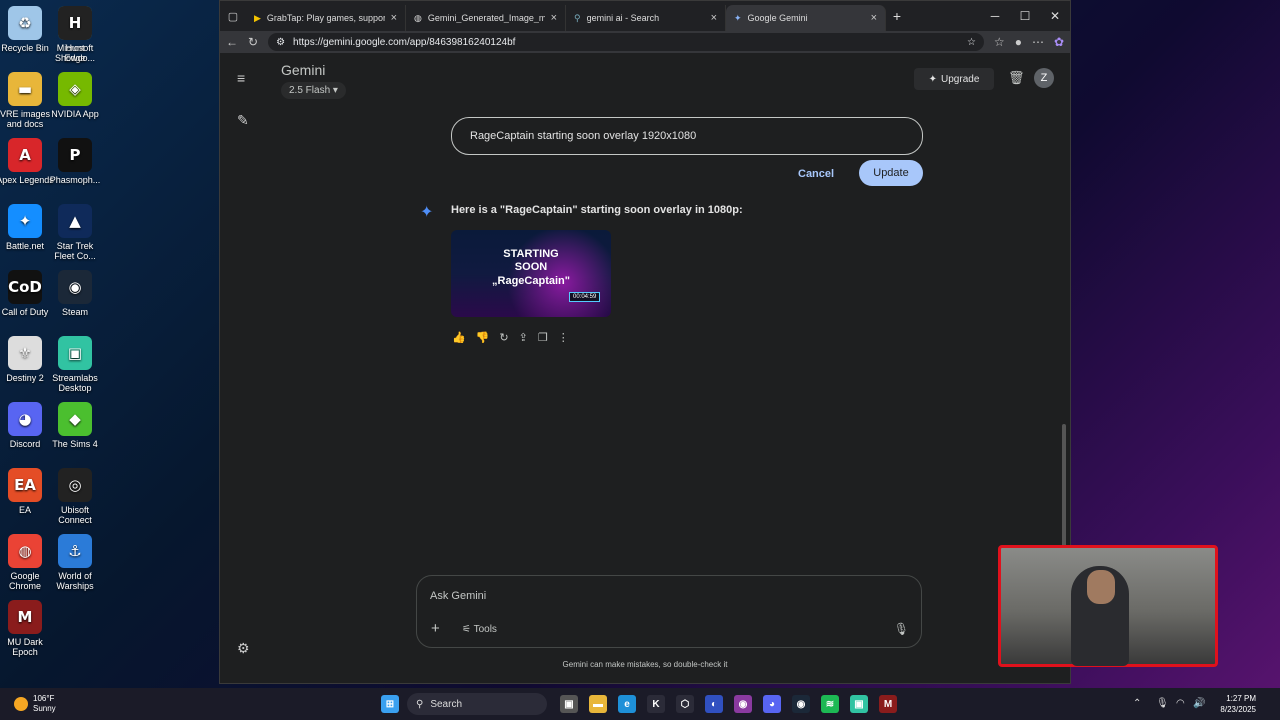  Describe the element at coordinates (1025, 16) in the screenshot. I see `maximize-button: ☐` at that location.